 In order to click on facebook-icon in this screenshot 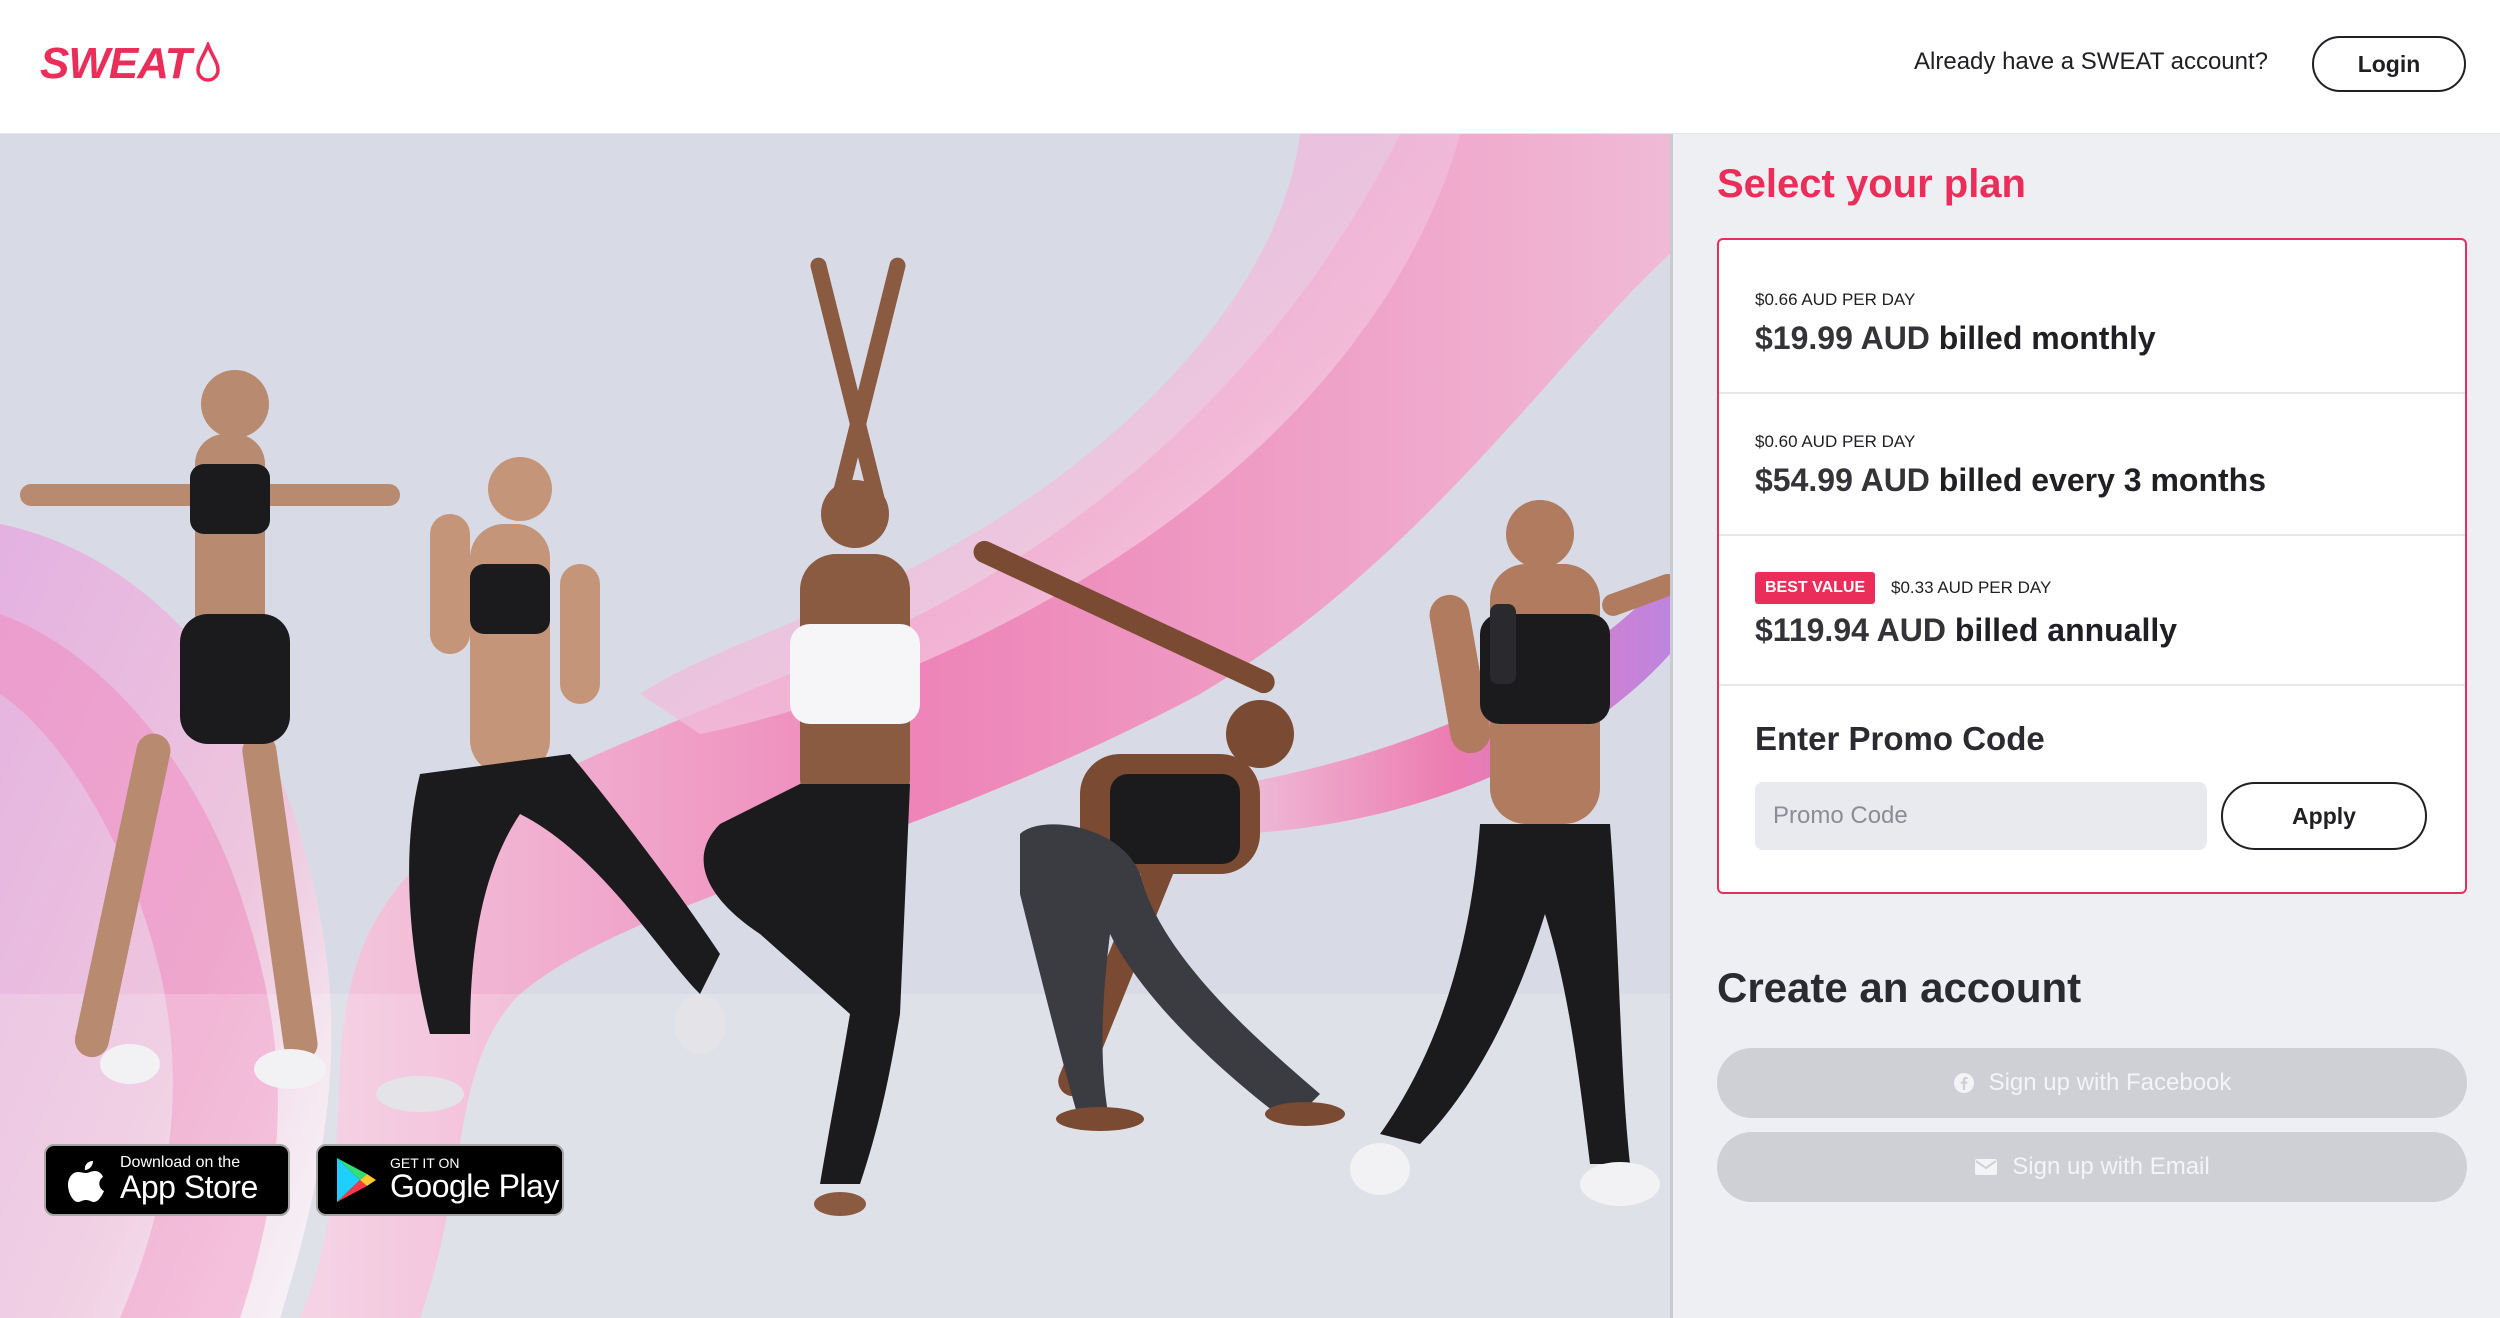, I will do `click(1964, 1083)`.